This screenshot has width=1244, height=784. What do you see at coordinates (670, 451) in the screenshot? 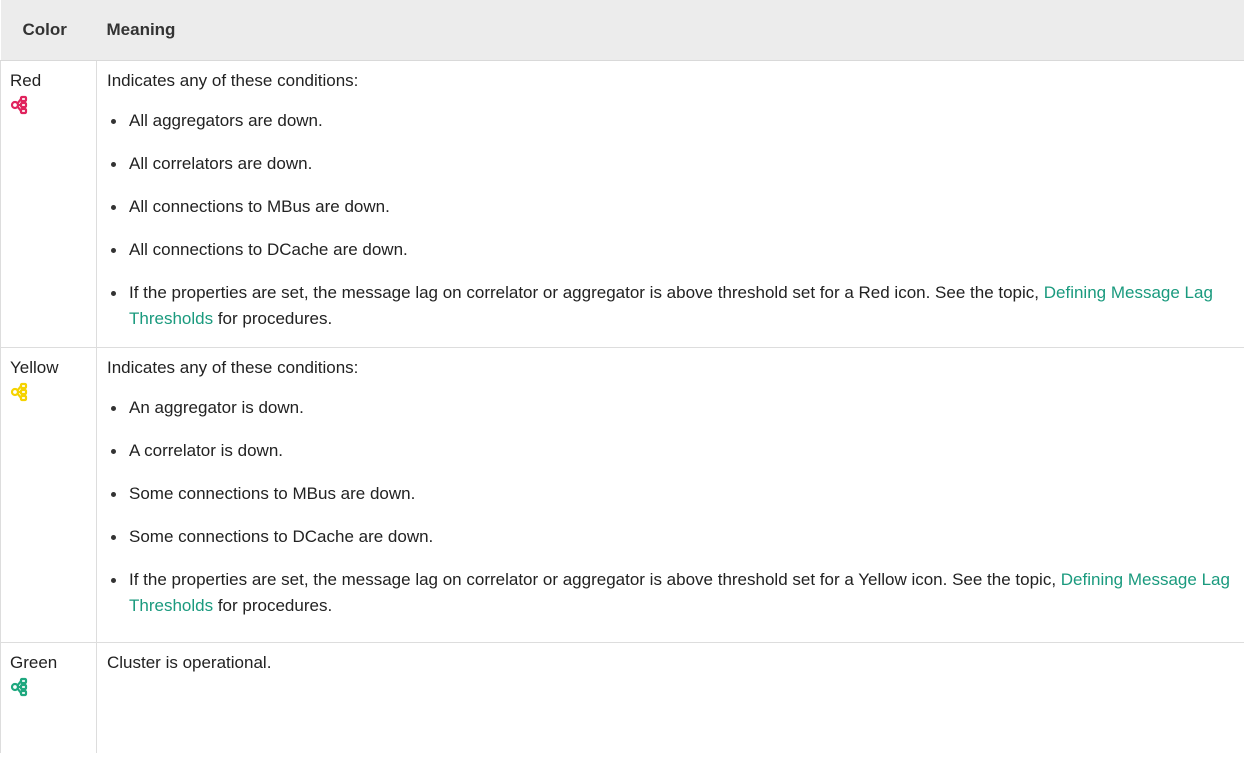
I see `list-item: A correlator is down.` at bounding box center [670, 451].